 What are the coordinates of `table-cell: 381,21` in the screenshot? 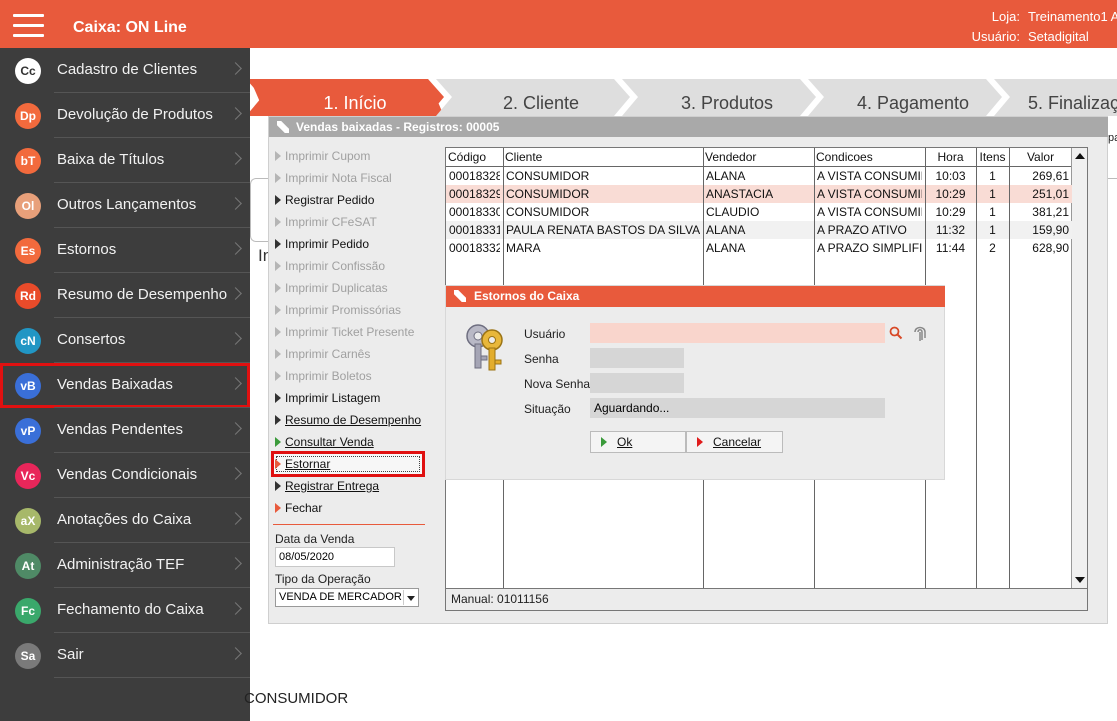 It's located at (1050, 212).